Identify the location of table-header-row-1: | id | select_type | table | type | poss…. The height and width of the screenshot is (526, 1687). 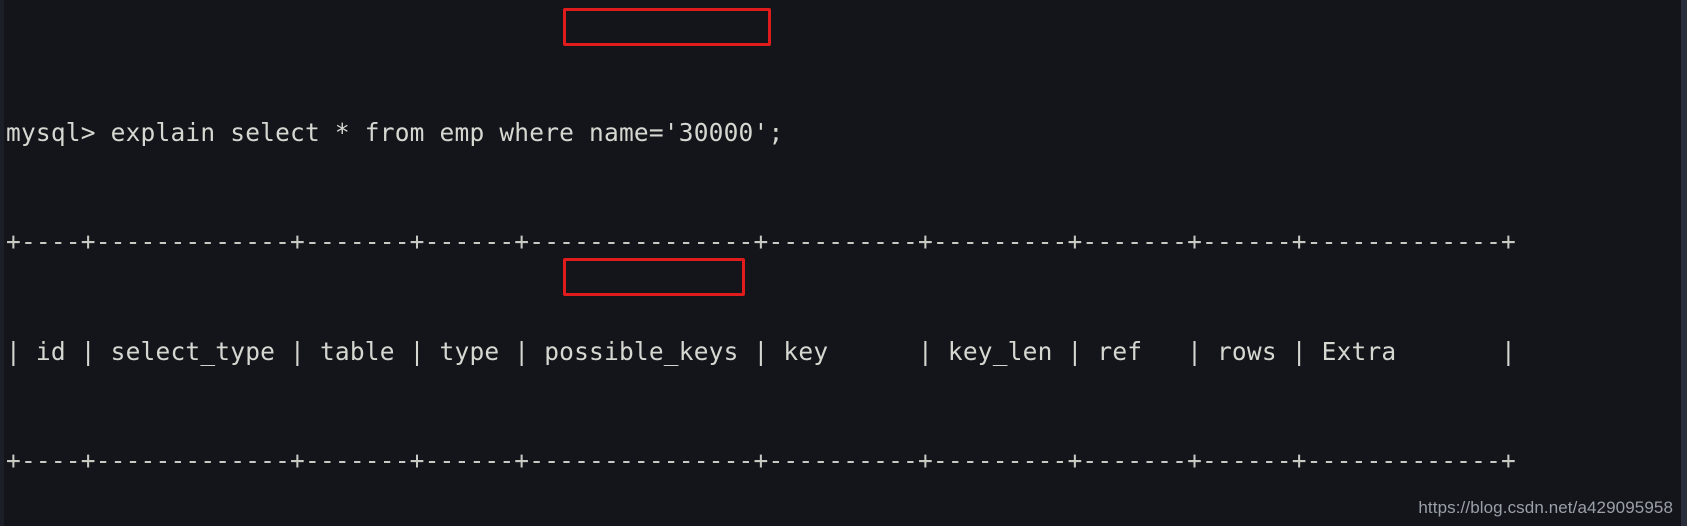
(761, 351).